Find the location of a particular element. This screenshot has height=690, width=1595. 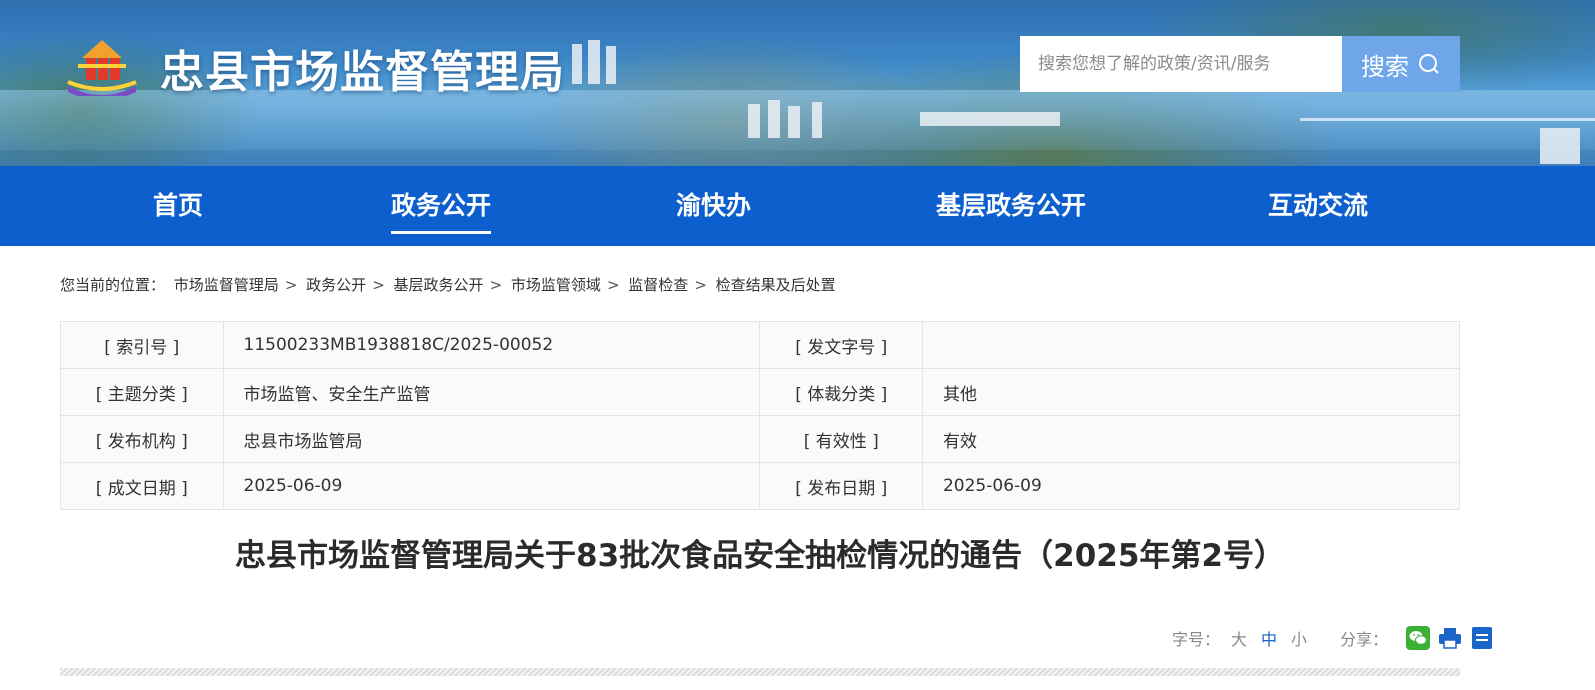

info-value: 11500233MB1938818C/2025-00052 is located at coordinates (491, 345).